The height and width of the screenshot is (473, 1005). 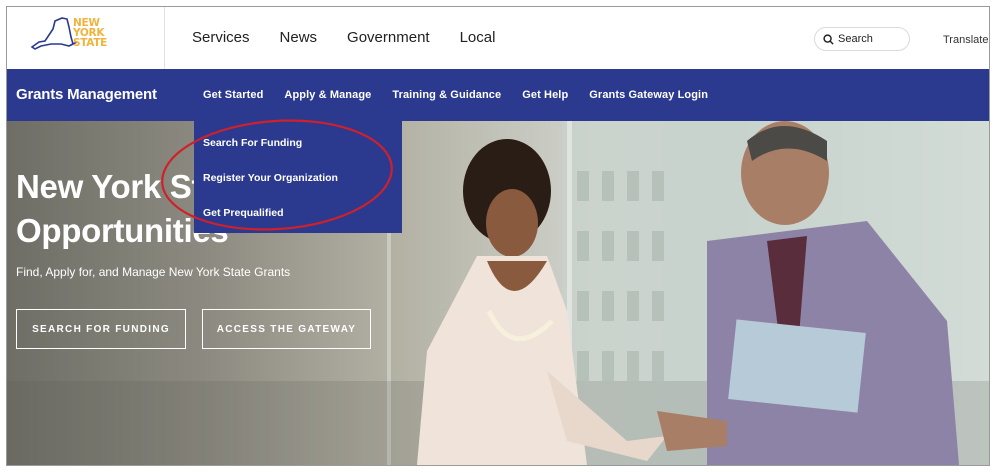 I want to click on nav-local: Local, so click(x=478, y=37).